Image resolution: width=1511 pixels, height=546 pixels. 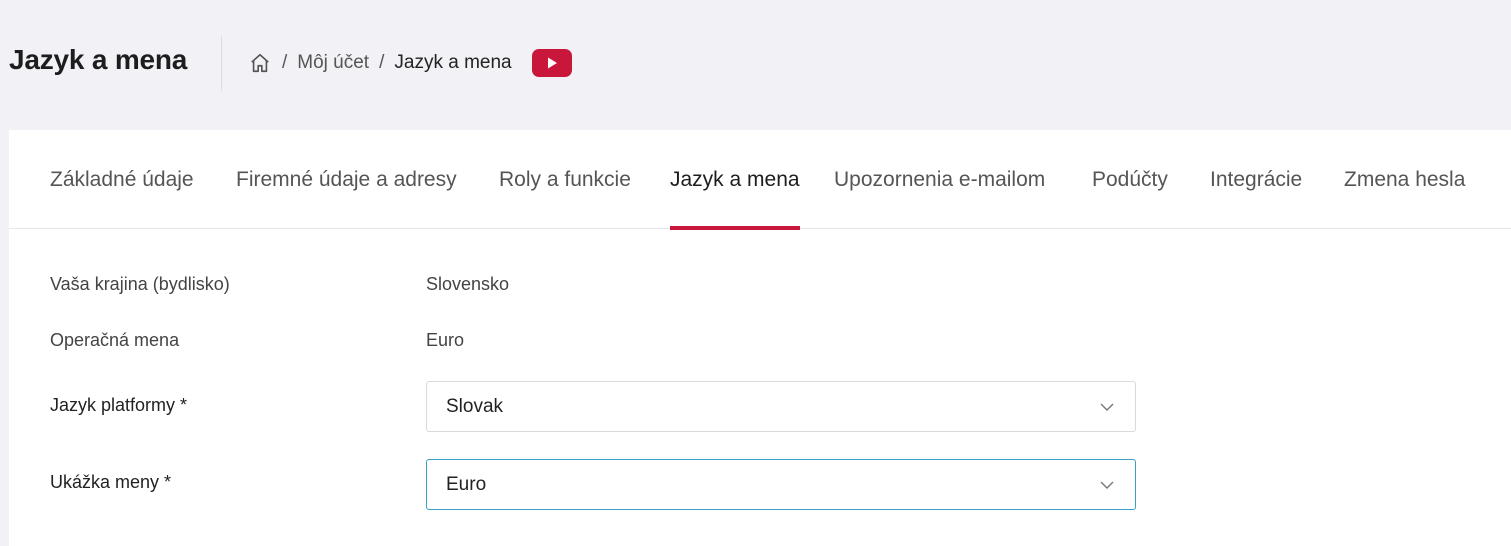 What do you see at coordinates (445, 340) in the screenshot?
I see `currency-value: Euro` at bounding box center [445, 340].